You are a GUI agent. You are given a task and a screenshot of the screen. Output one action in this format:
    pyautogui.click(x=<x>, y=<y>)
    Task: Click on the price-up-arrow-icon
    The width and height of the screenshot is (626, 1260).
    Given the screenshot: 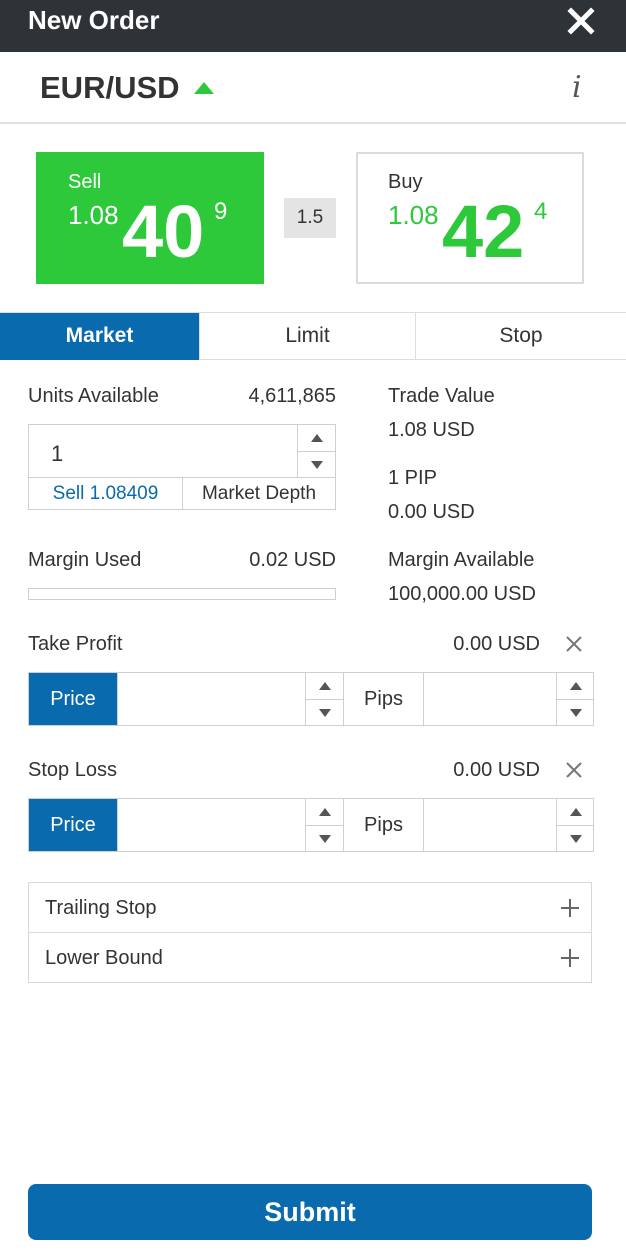 What is the action you would take?
    pyautogui.click(x=204, y=88)
    